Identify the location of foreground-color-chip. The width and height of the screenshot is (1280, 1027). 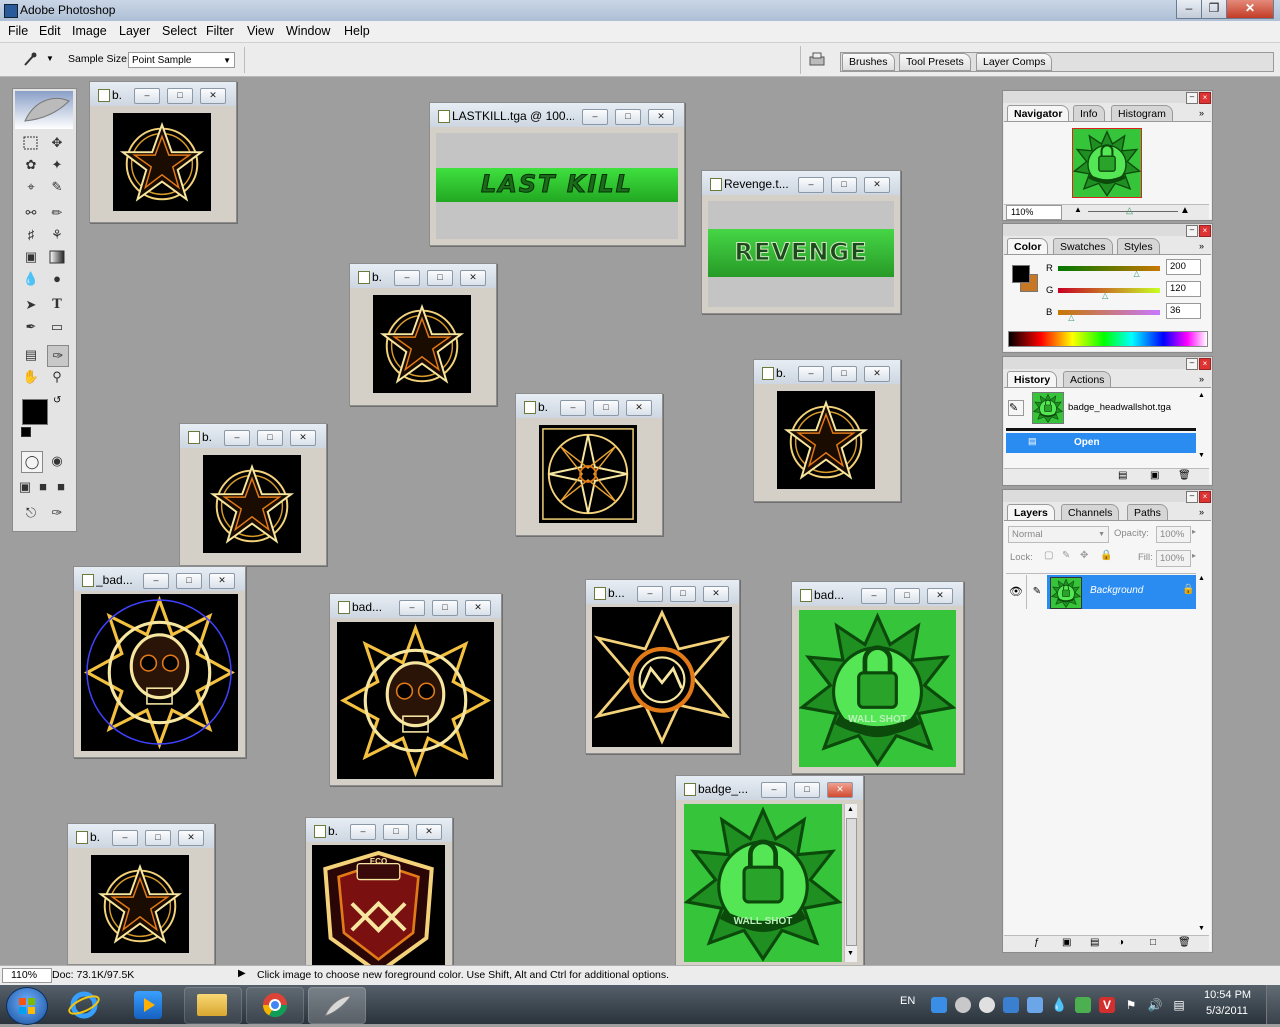
(1021, 274).